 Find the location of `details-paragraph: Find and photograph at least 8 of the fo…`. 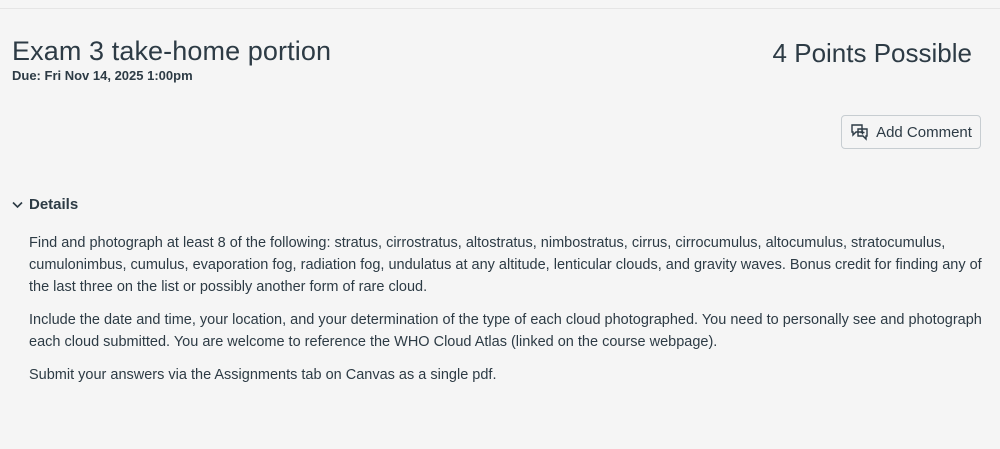

details-paragraph: Find and photograph at least 8 of the fo… is located at coordinates (505, 265).